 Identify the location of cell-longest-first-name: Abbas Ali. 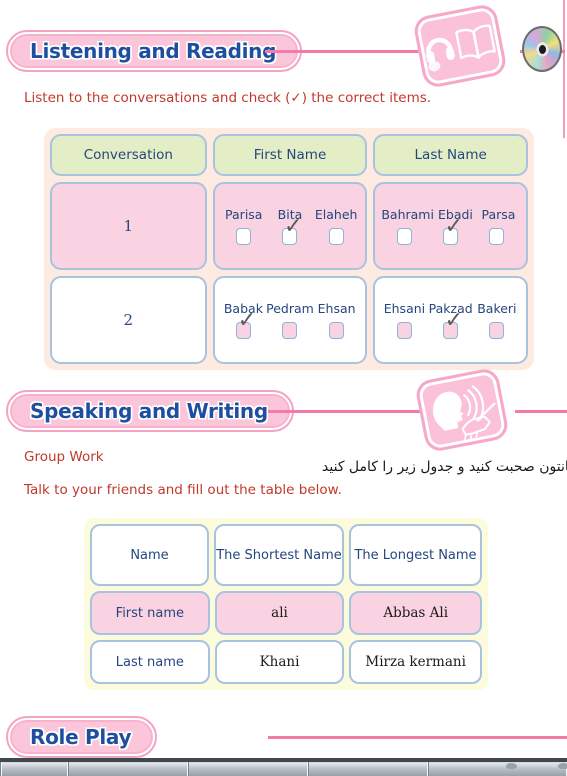
(415, 613).